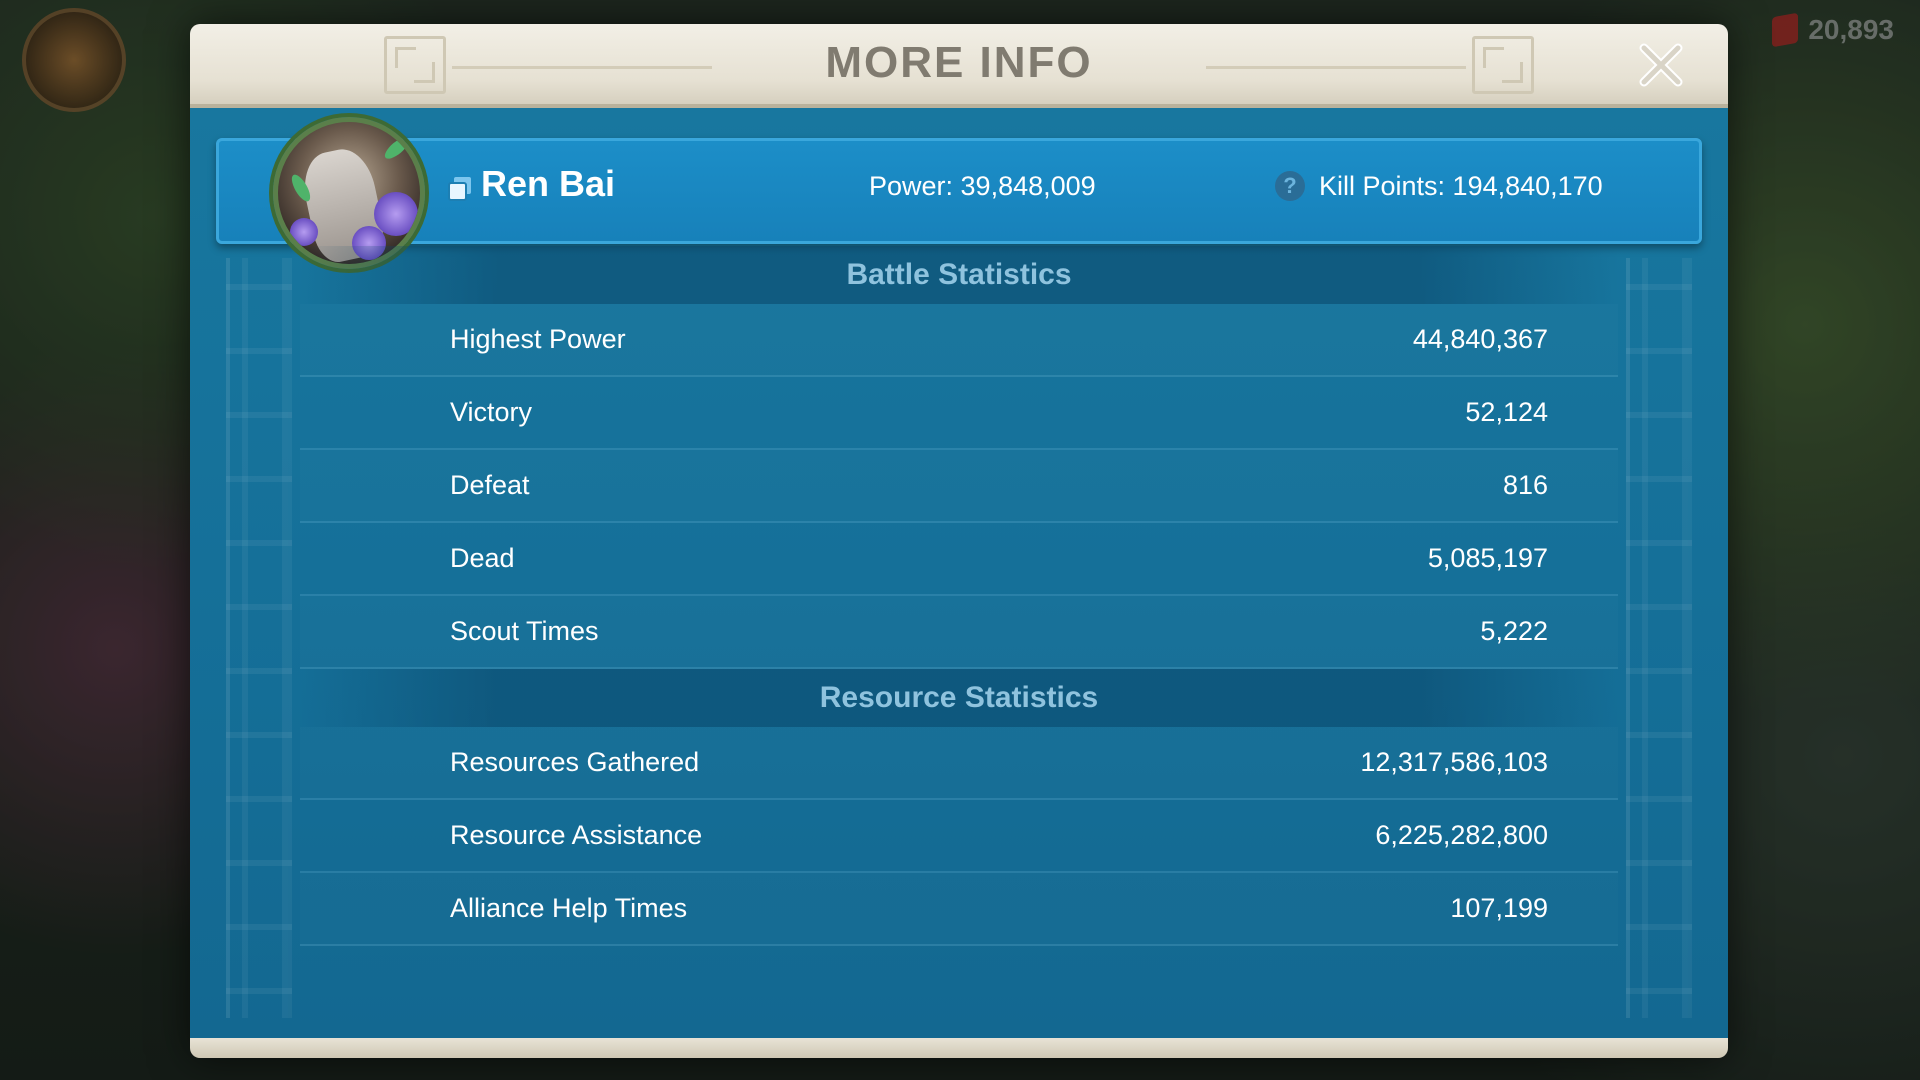  I want to click on modal-header: MORE INFO, so click(959, 66).